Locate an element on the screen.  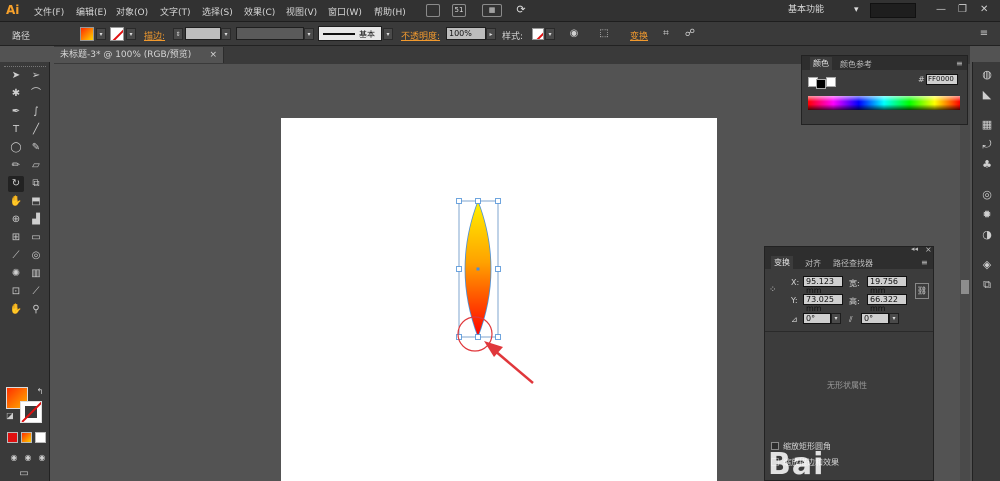
column-graph-tool-icon: ▥ is located at coordinates (36, 274).